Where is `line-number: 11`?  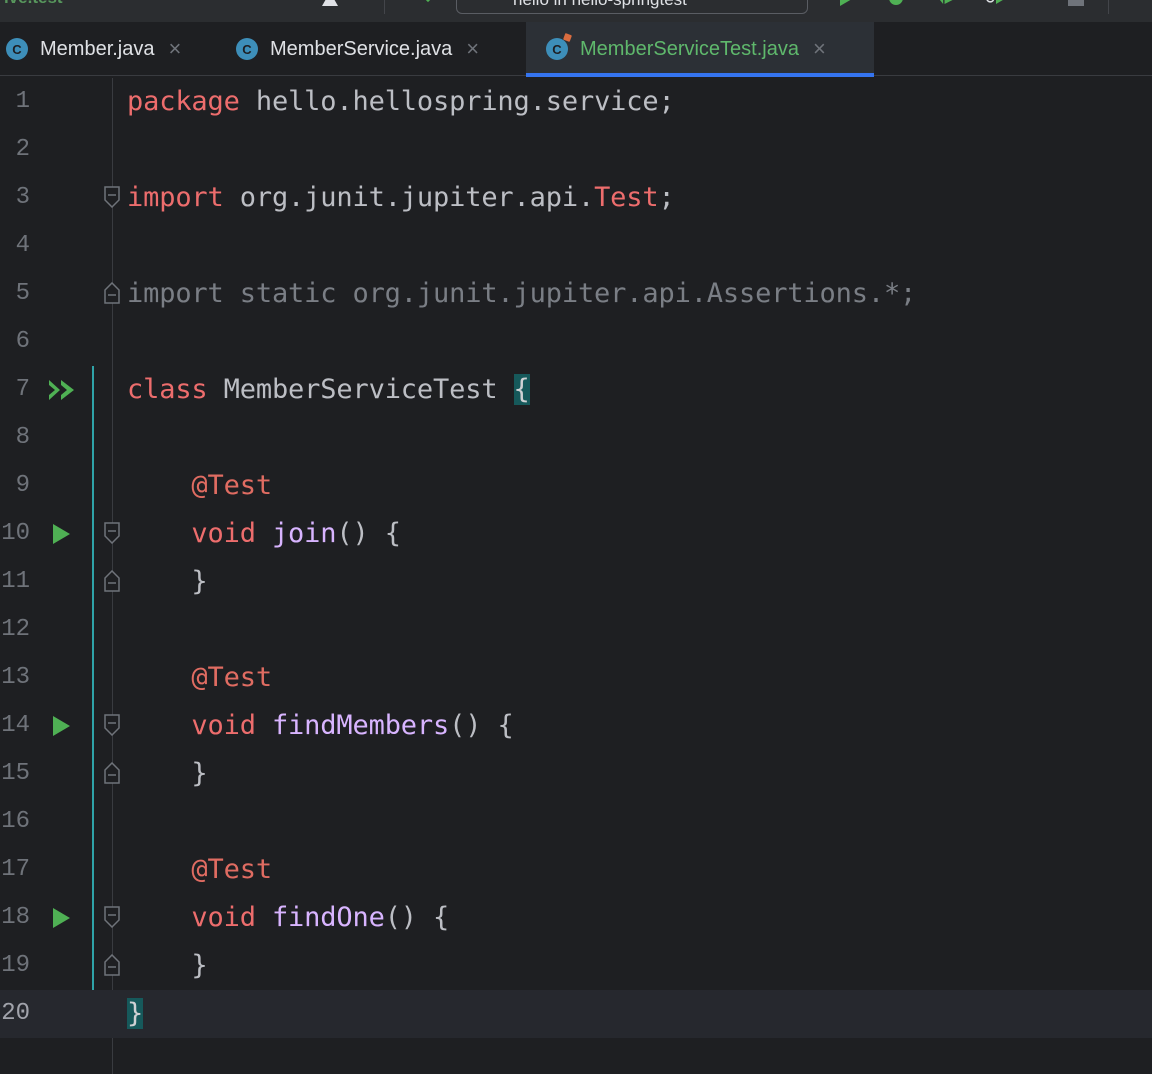
line-number: 11 is located at coordinates (15, 582).